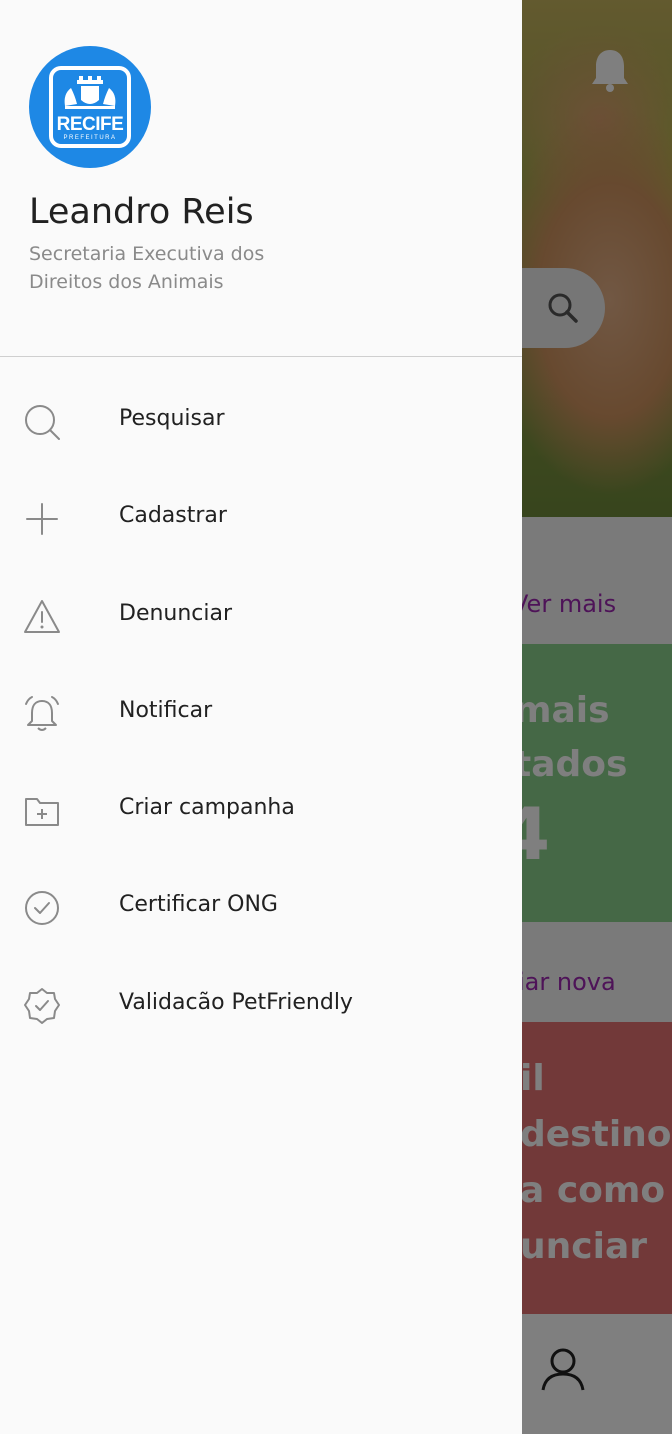 The height and width of the screenshot is (1434, 672). What do you see at coordinates (207, 808) in the screenshot?
I see `menu-item-label: Criar campanha` at bounding box center [207, 808].